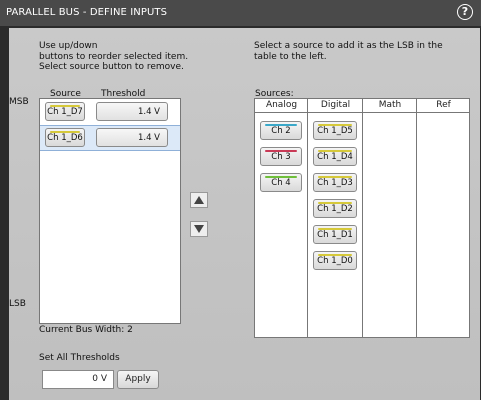 The image size is (481, 400). Describe the element at coordinates (111, 67) in the screenshot. I see `left-instruction-line: Select source button to remove.` at that location.